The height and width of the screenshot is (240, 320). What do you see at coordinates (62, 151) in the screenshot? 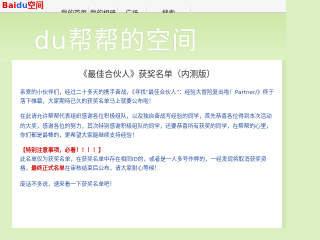
I see `notice-heading: 【特别注意事项，必看！！！！】` at bounding box center [62, 151].